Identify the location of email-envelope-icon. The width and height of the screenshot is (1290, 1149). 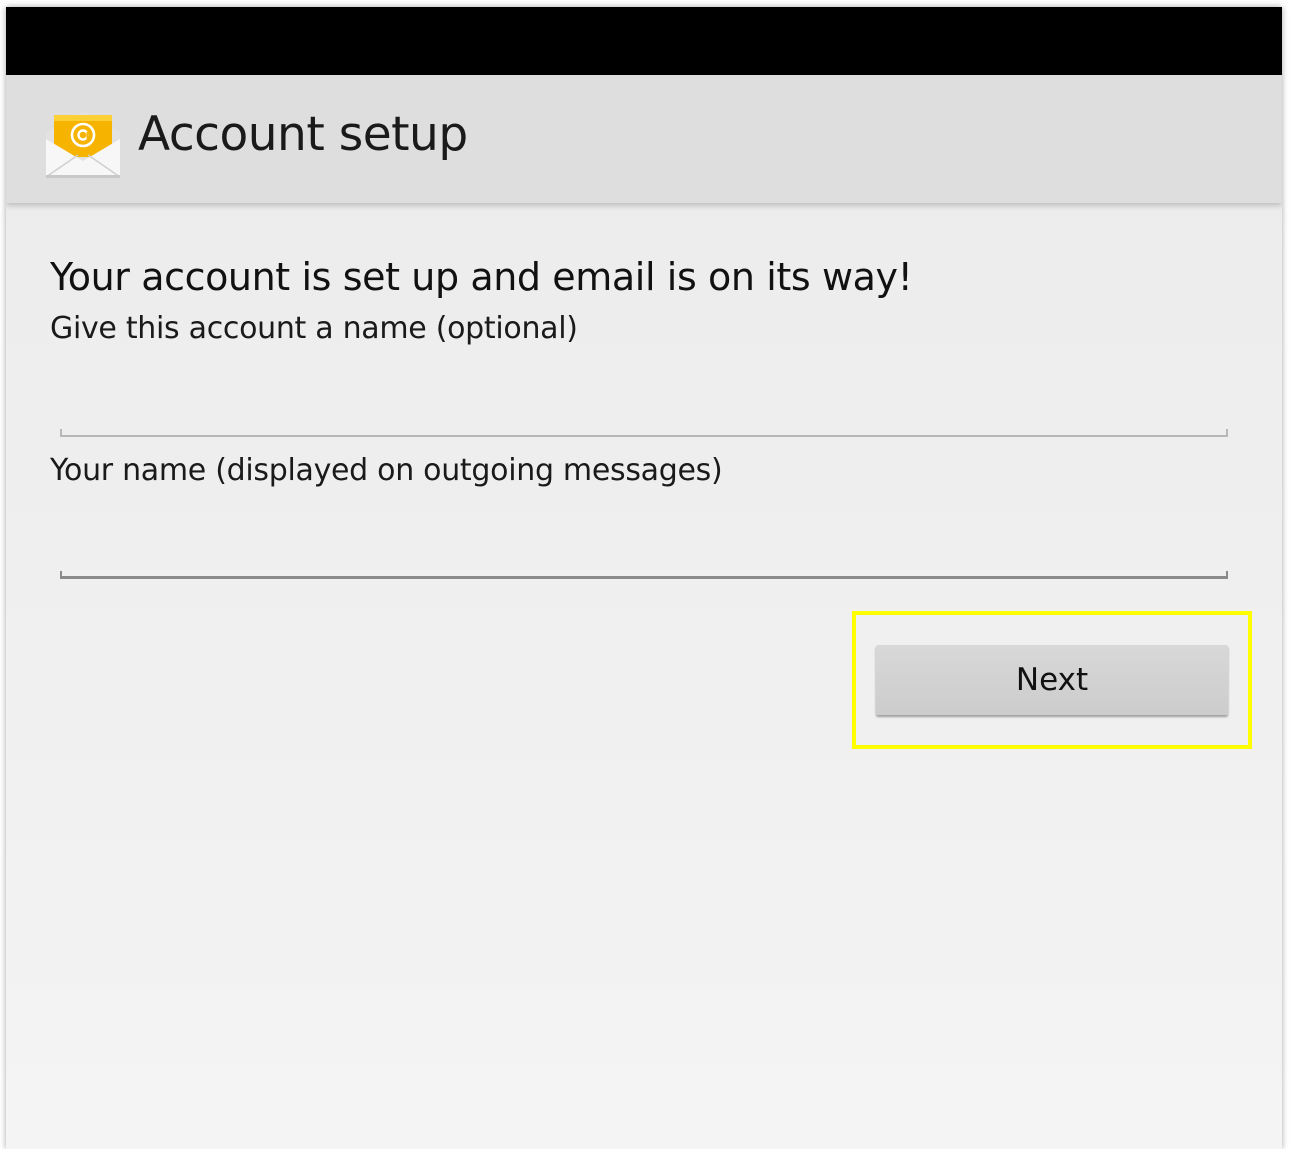
(83, 143).